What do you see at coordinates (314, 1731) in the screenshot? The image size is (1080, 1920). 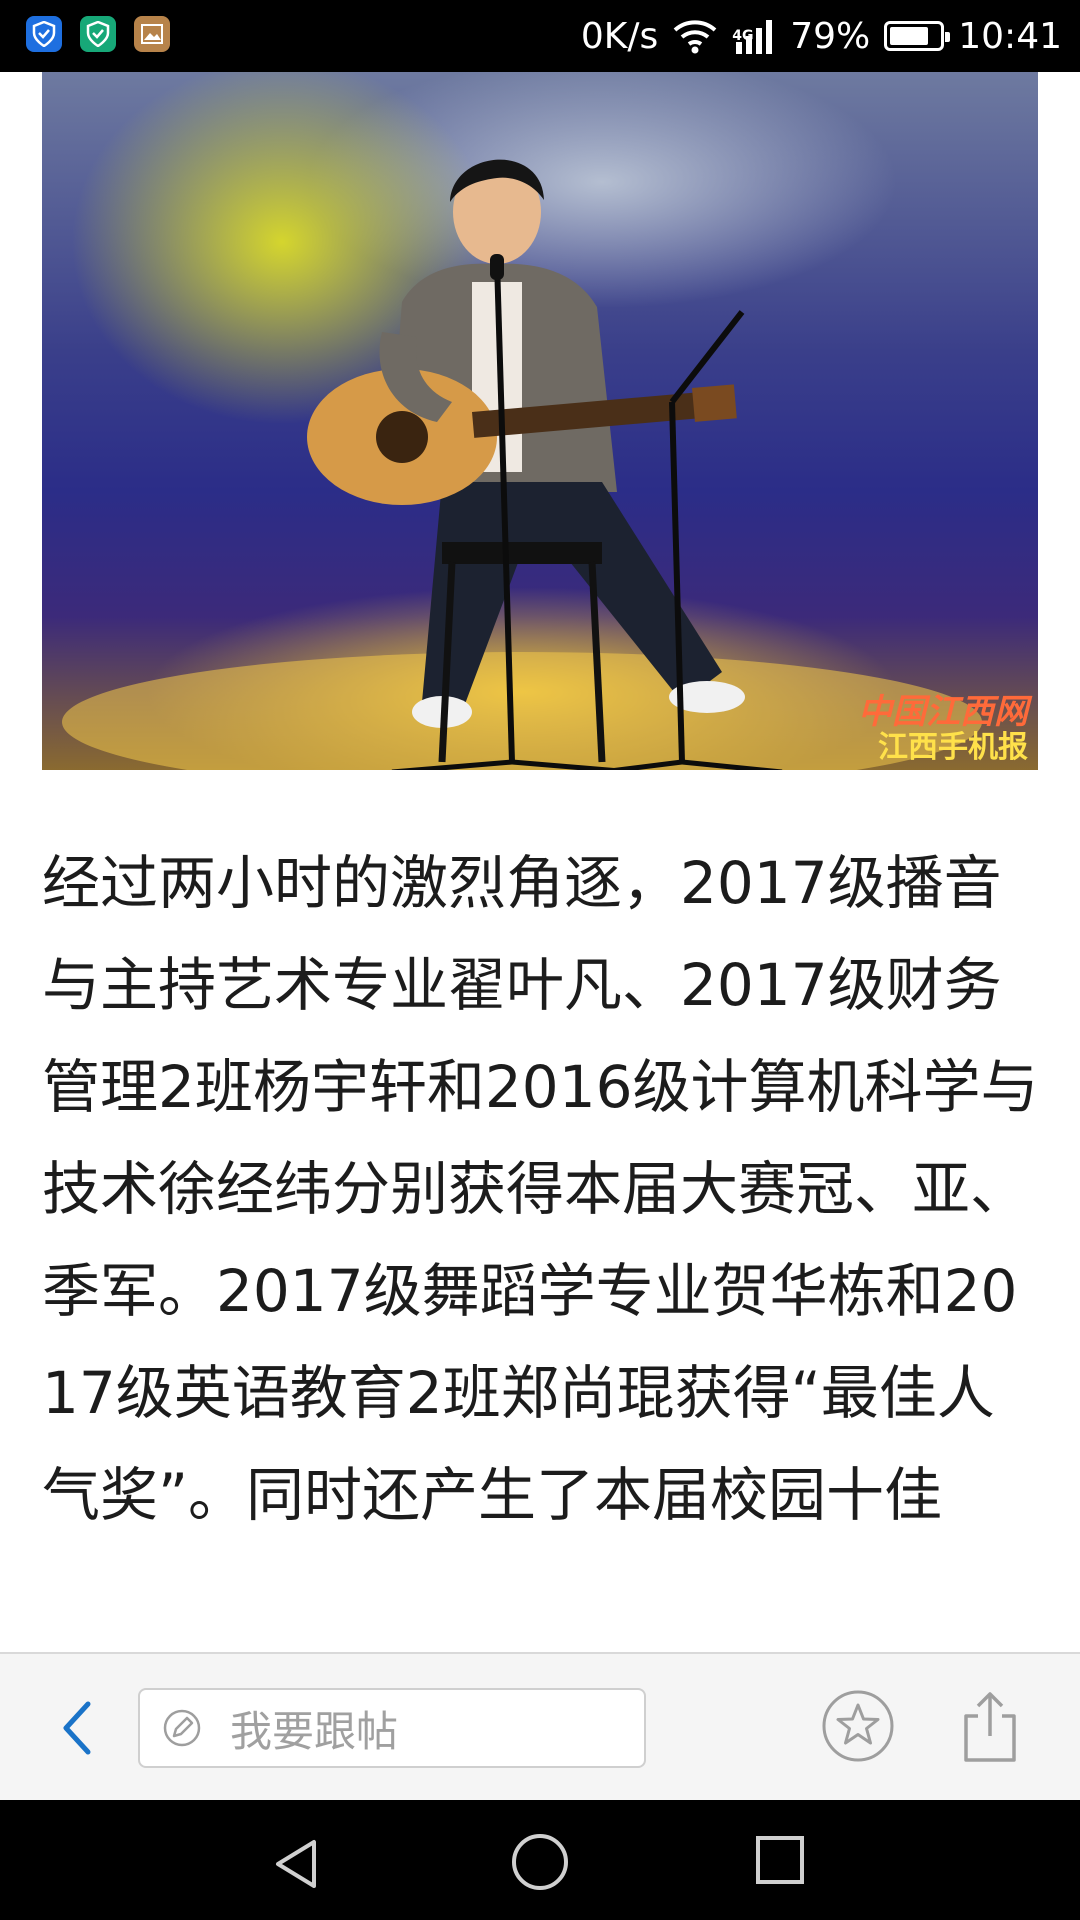 I see `reply-placeholder: 我要跟帖` at bounding box center [314, 1731].